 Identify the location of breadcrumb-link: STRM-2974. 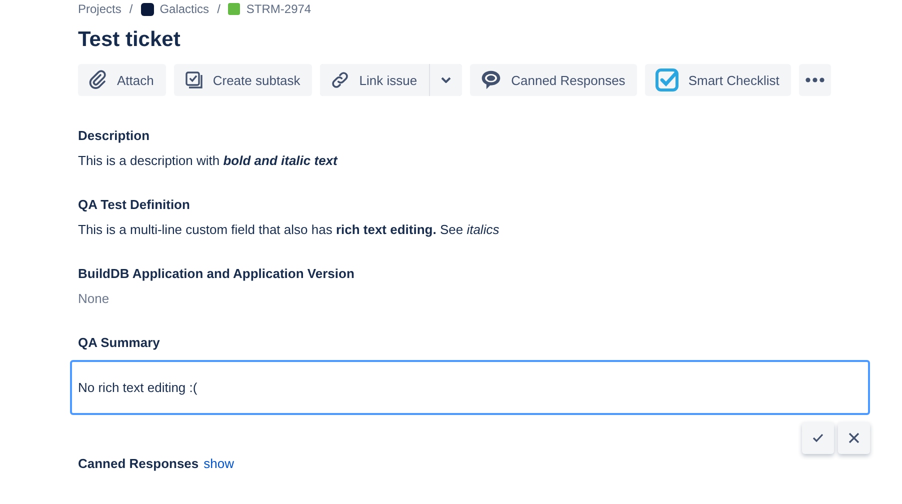
(279, 9).